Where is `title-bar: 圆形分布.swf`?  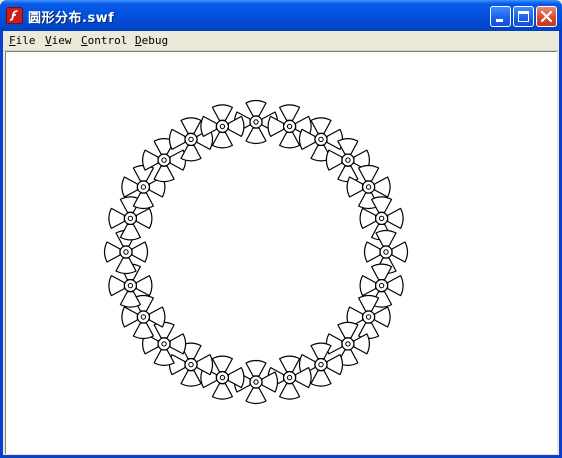
title-bar: 圆形分布.swf is located at coordinates (281, 15).